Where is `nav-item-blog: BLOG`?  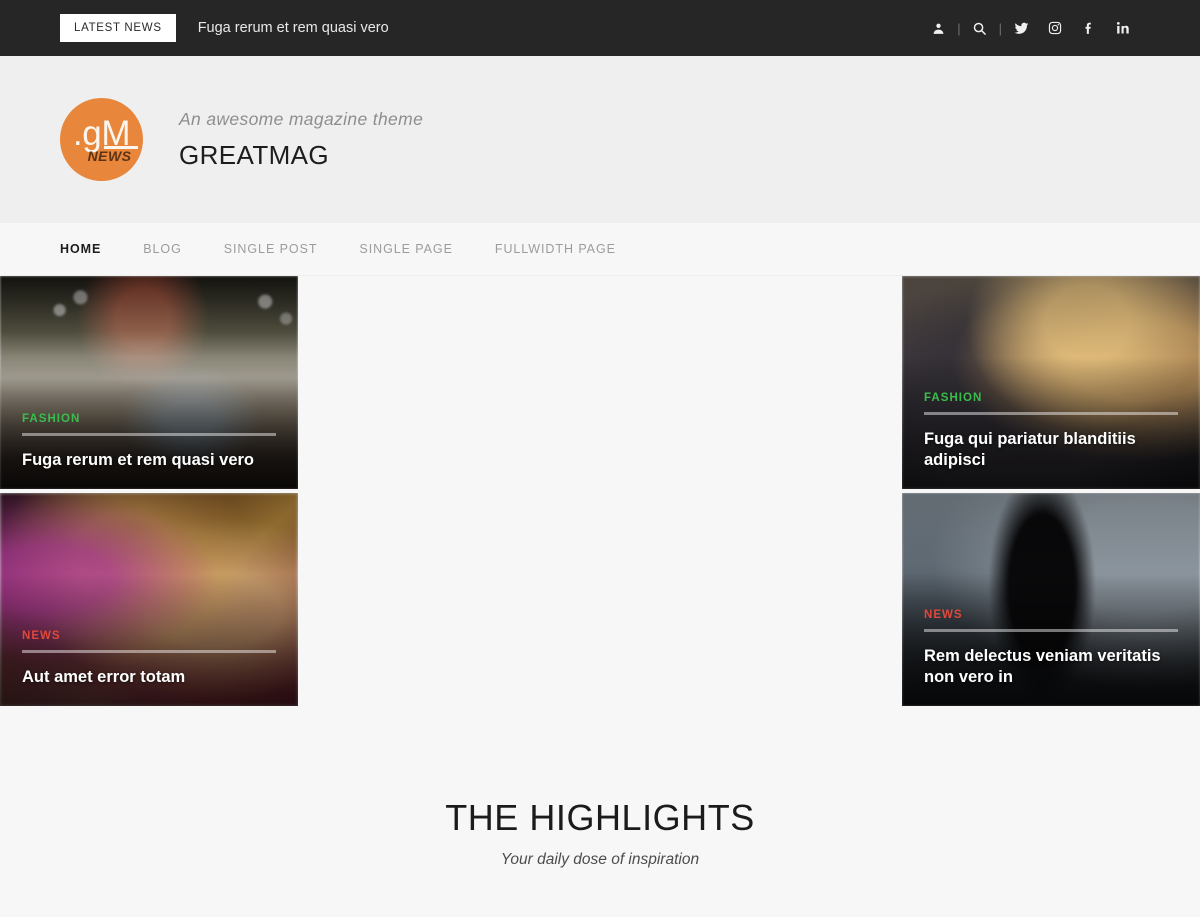 nav-item-blog: BLOG is located at coordinates (162, 249).